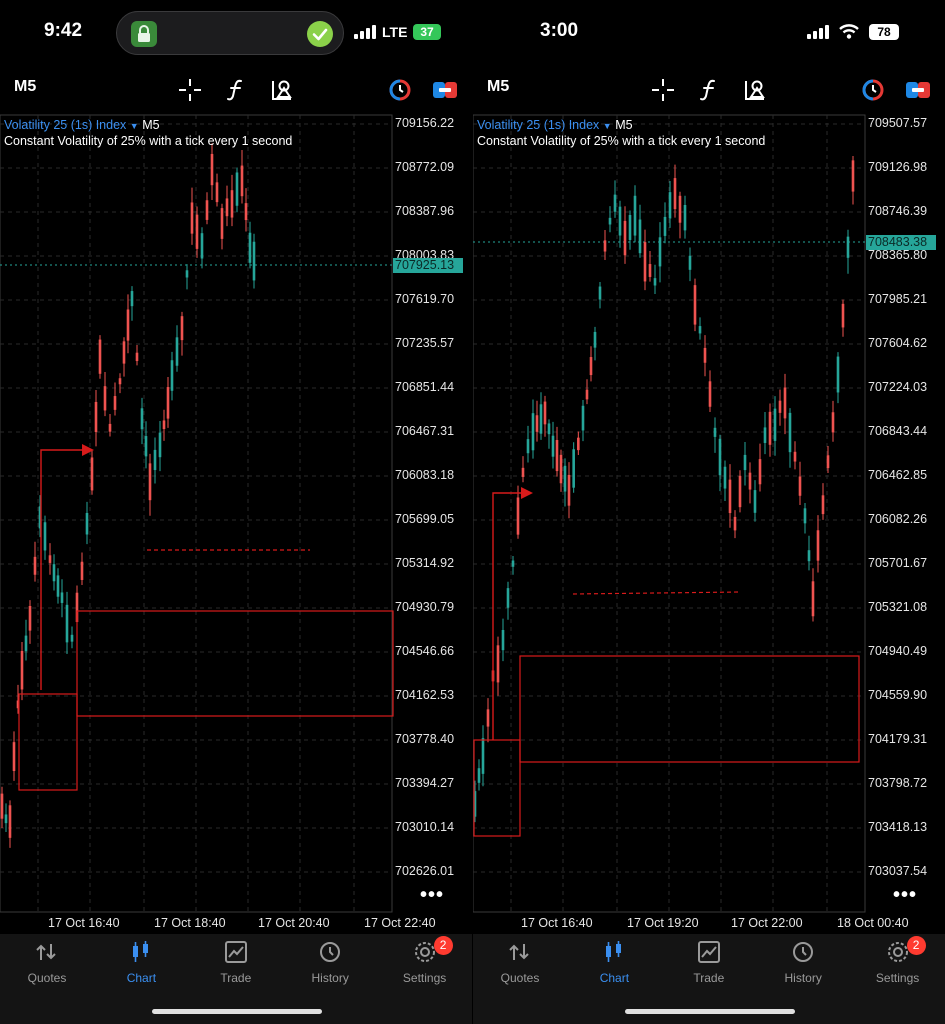 This screenshot has width=945, height=1024. What do you see at coordinates (141, 951) in the screenshot?
I see `chart-icon` at bounding box center [141, 951].